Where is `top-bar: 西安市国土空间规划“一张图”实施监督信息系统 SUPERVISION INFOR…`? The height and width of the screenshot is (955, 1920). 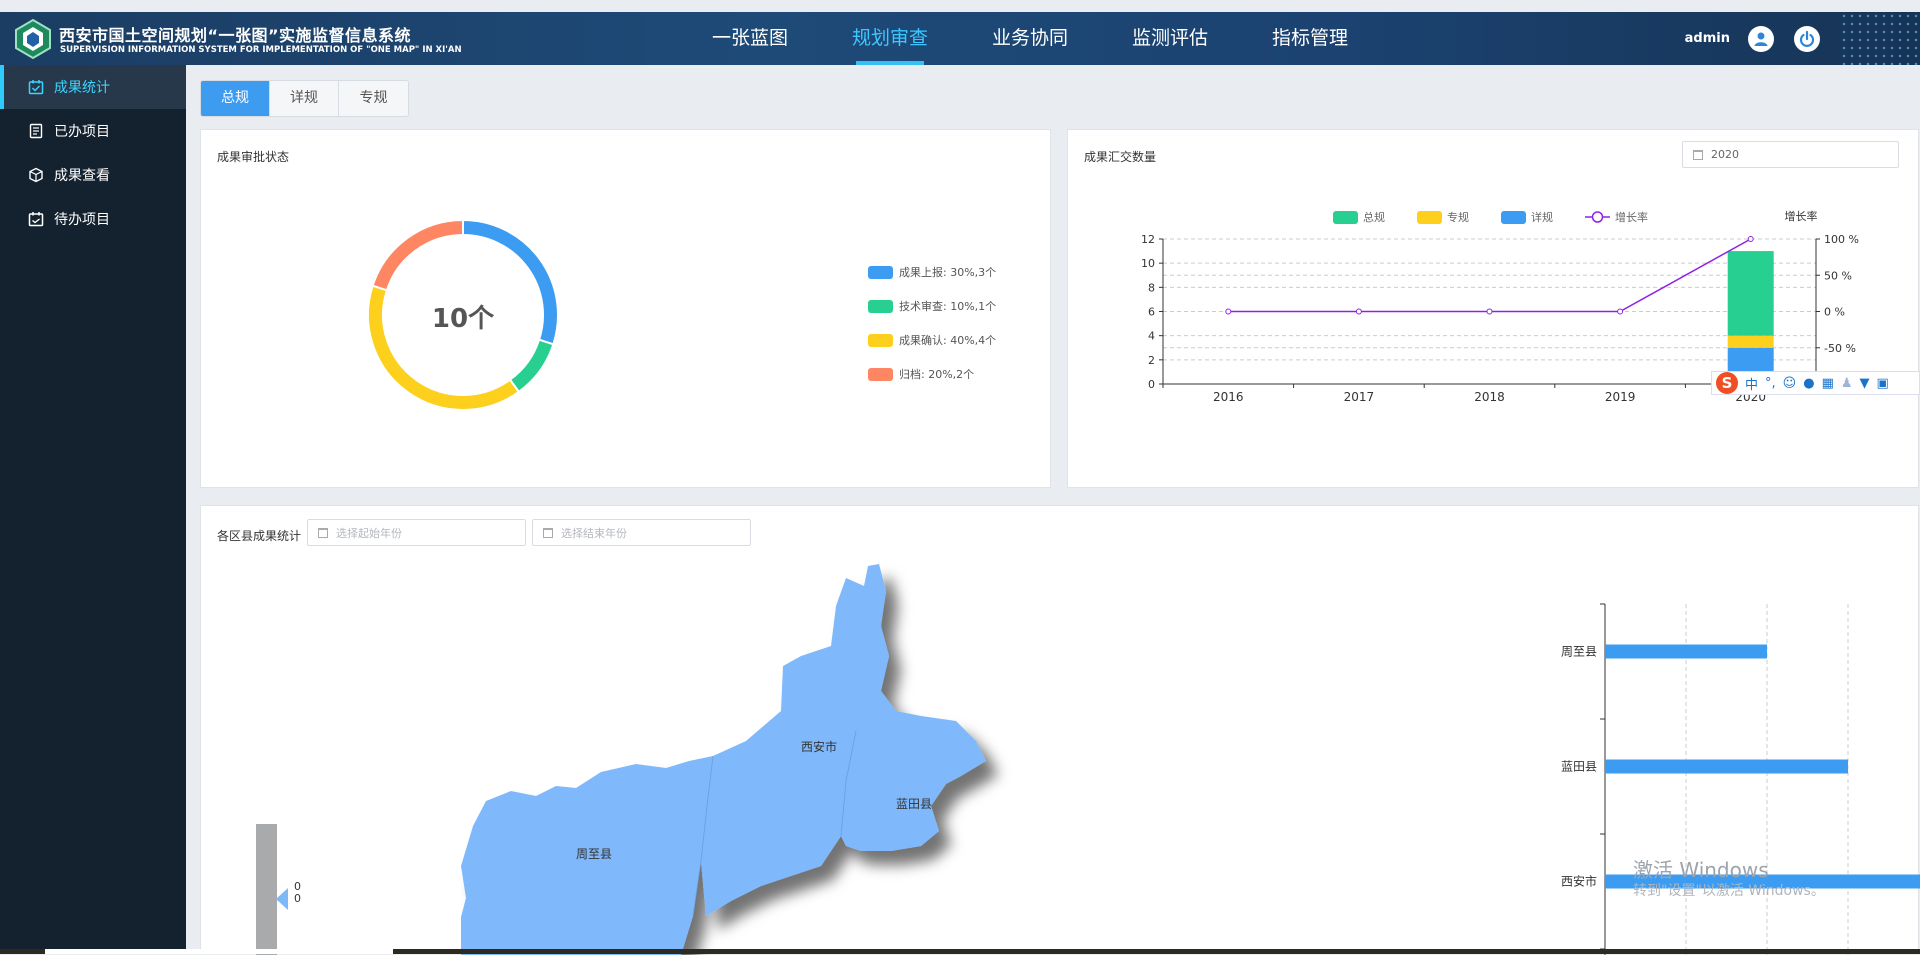 top-bar: 西安市国土空间规划“一张图”实施监督信息系统 SUPERVISION INFOR… is located at coordinates (960, 38).